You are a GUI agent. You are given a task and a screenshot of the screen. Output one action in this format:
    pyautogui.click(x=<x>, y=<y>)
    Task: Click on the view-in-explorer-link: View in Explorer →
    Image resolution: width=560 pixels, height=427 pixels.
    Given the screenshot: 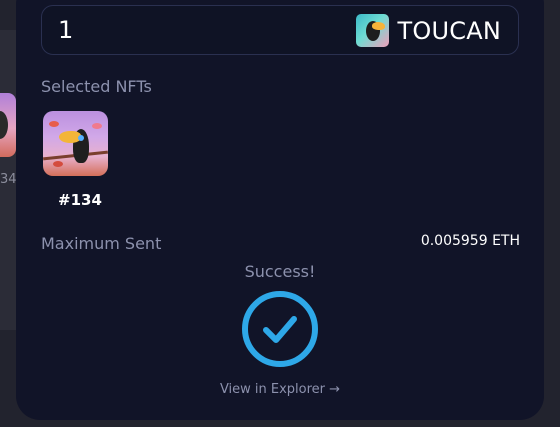 What is the action you would take?
    pyautogui.click(x=280, y=389)
    